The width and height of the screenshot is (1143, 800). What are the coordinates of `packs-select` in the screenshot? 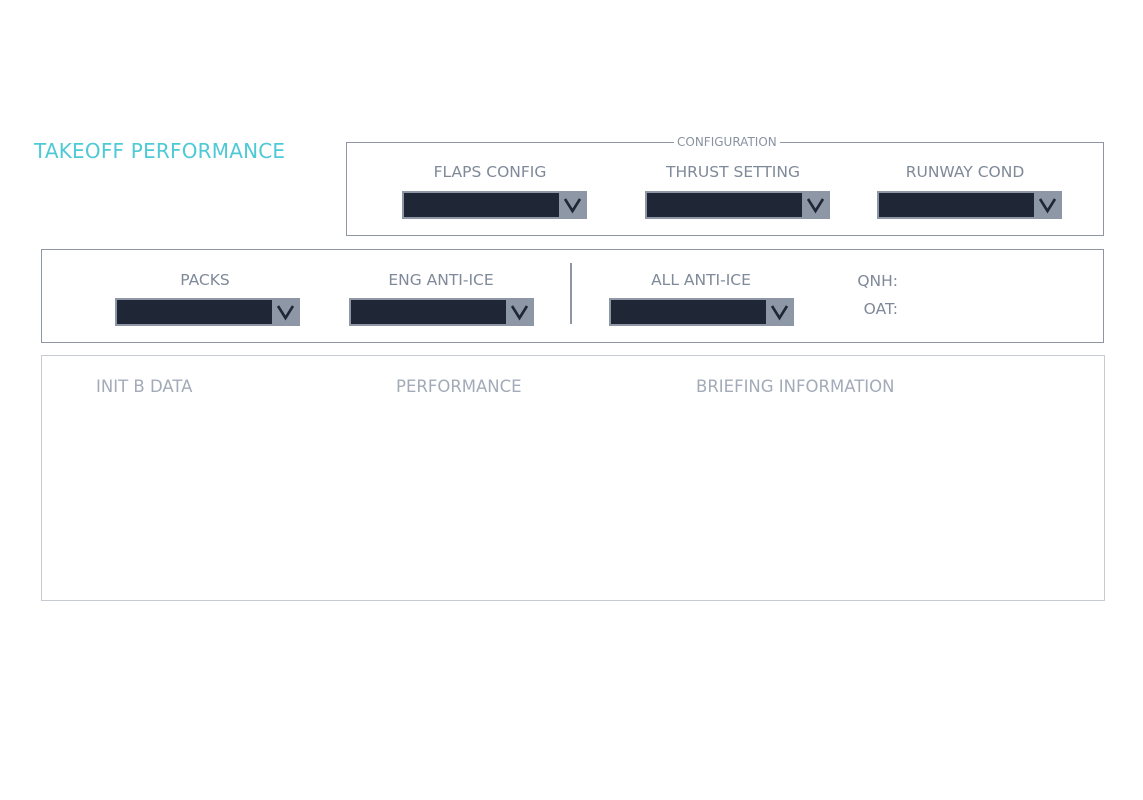 It's located at (207, 312).